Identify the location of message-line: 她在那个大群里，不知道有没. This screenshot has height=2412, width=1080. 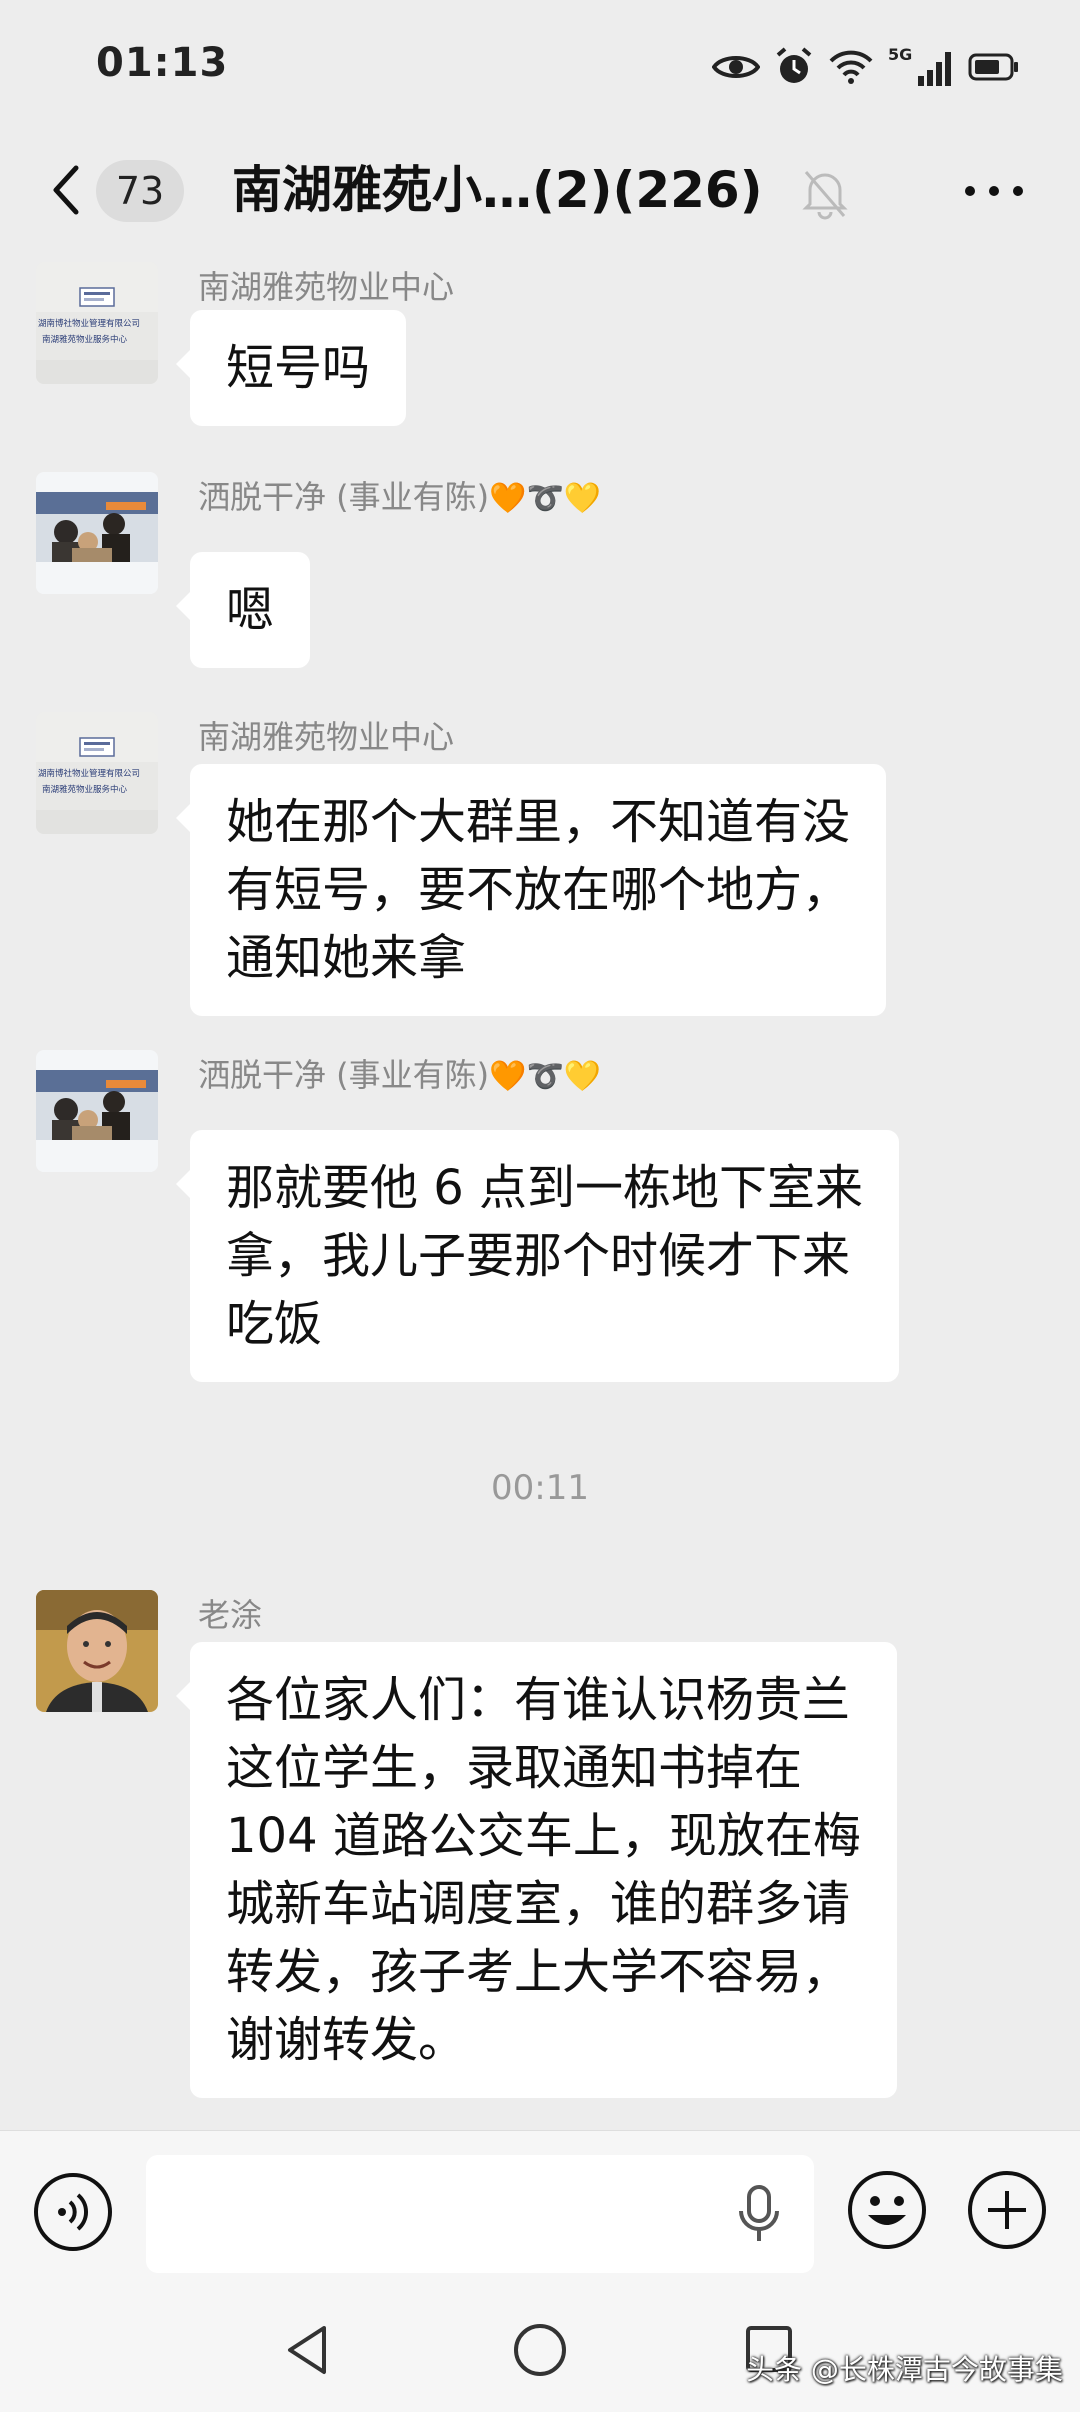
(538, 822).